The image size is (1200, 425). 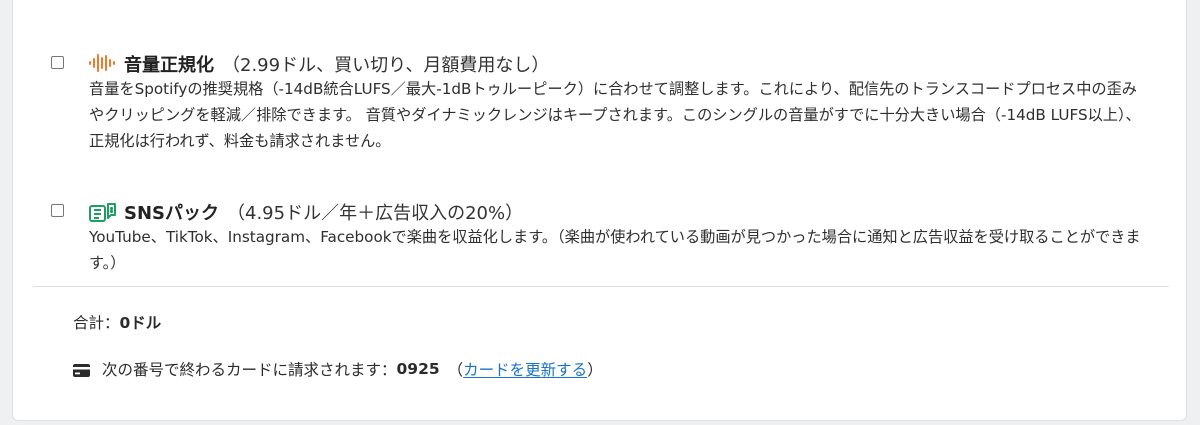 What do you see at coordinates (418, 369) in the screenshot?
I see `card-last-four: 0925` at bounding box center [418, 369].